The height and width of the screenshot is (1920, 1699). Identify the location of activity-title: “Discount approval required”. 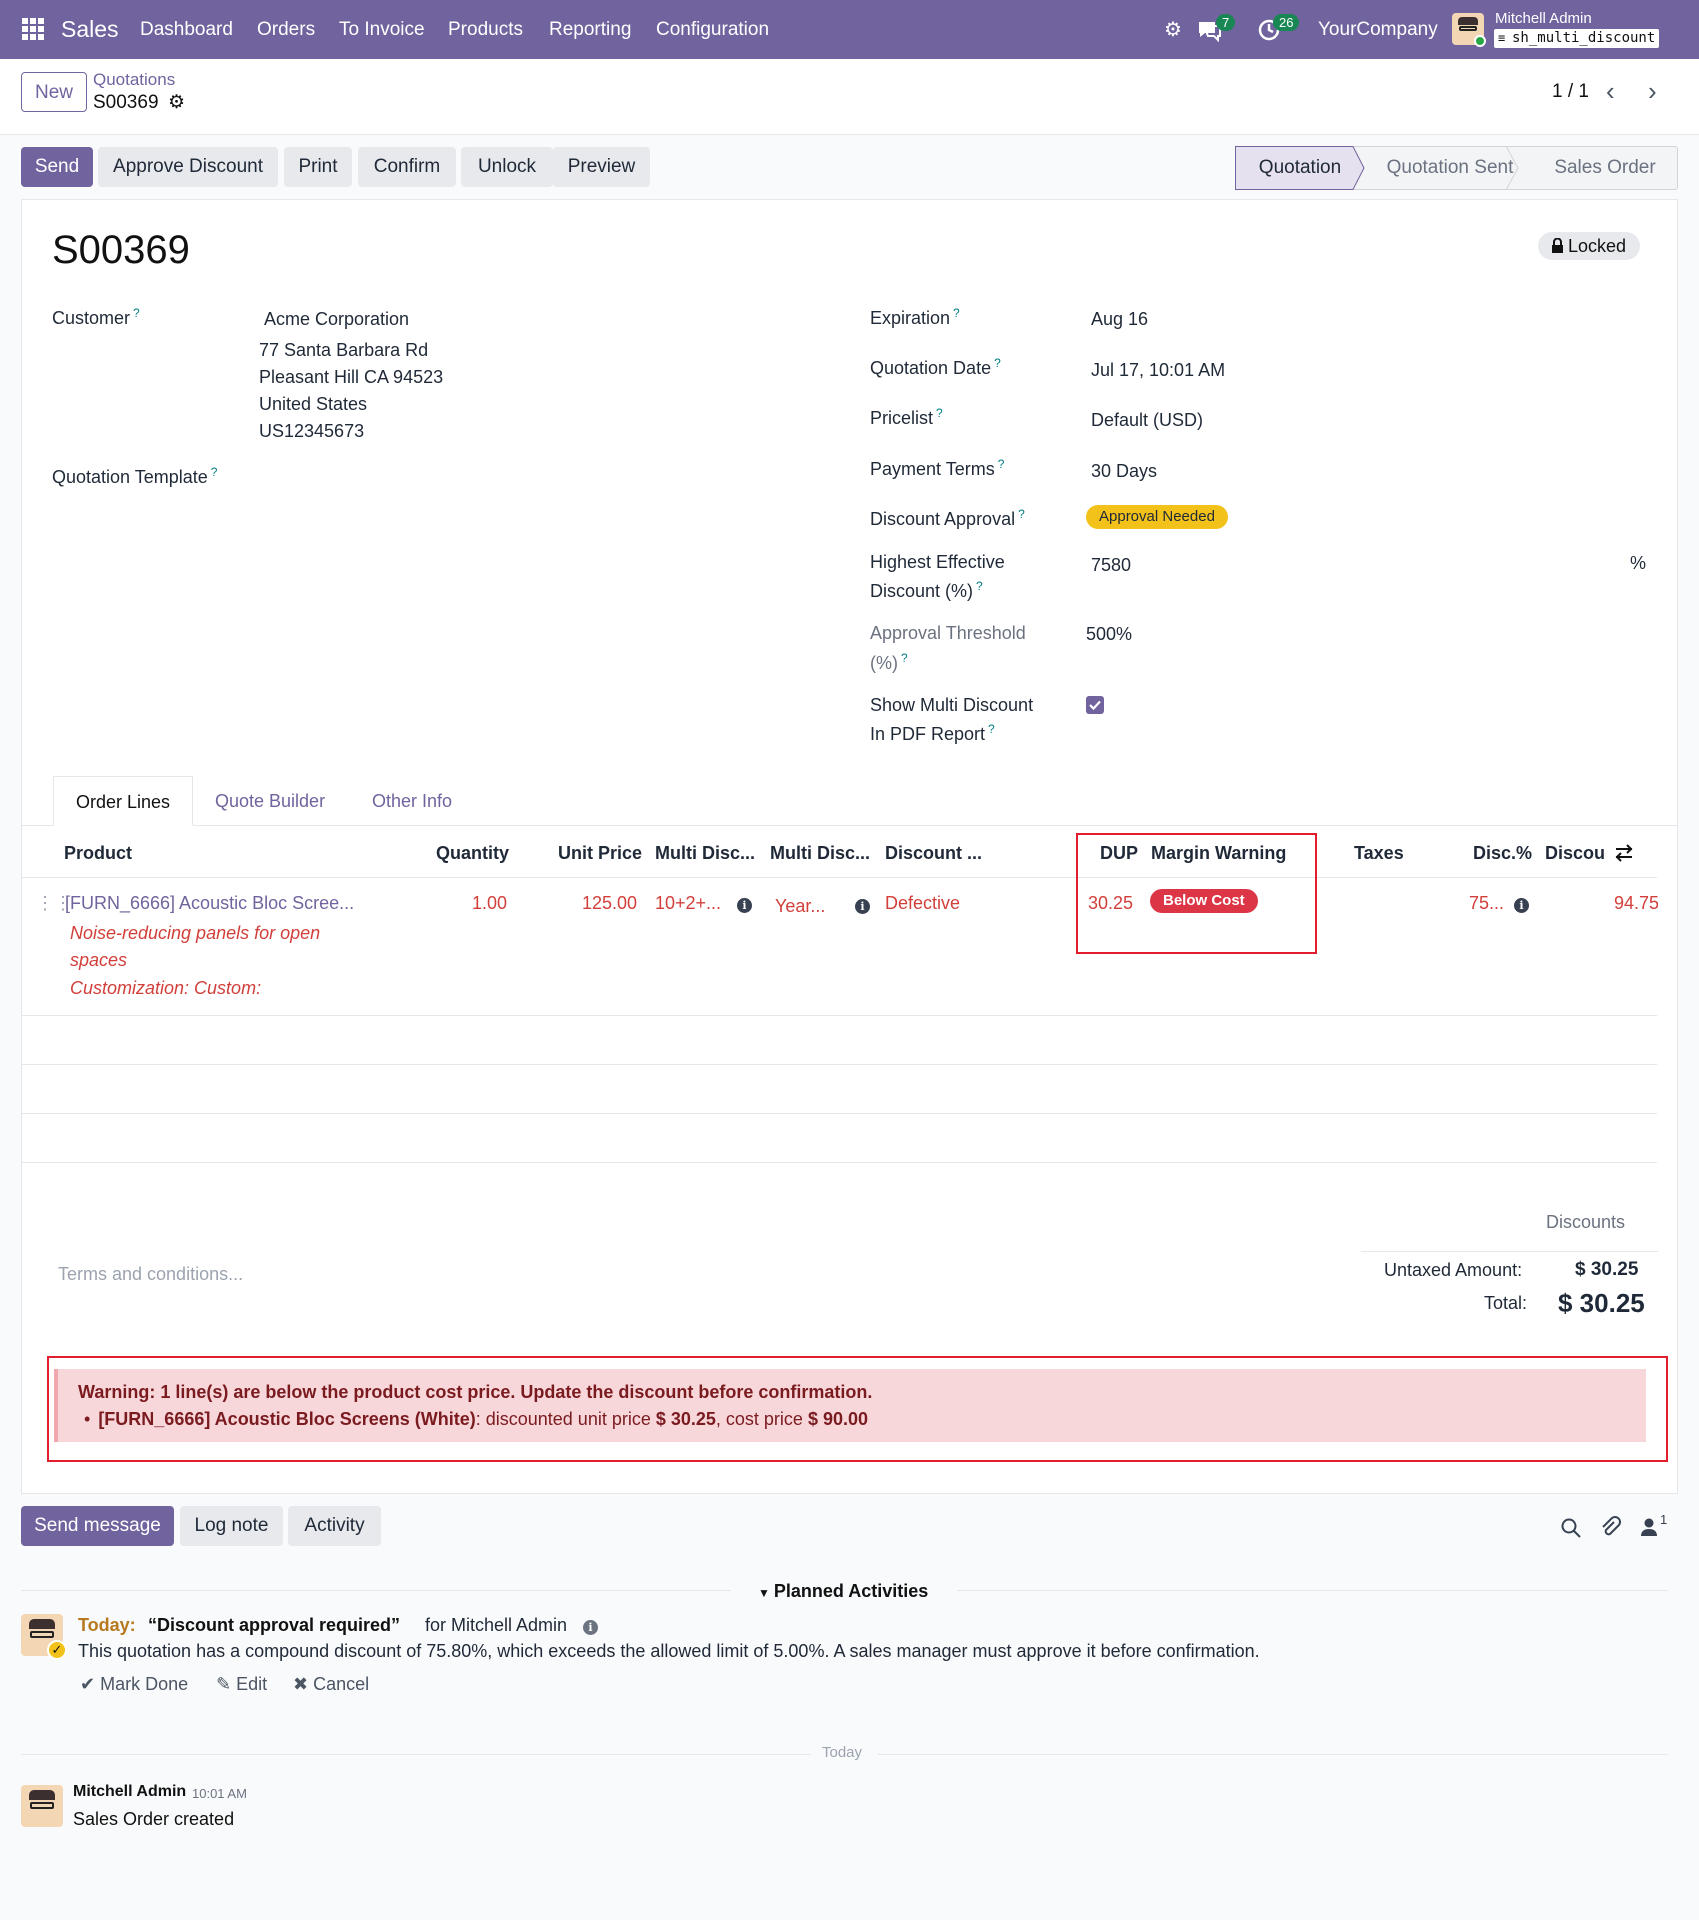
(274, 1625).